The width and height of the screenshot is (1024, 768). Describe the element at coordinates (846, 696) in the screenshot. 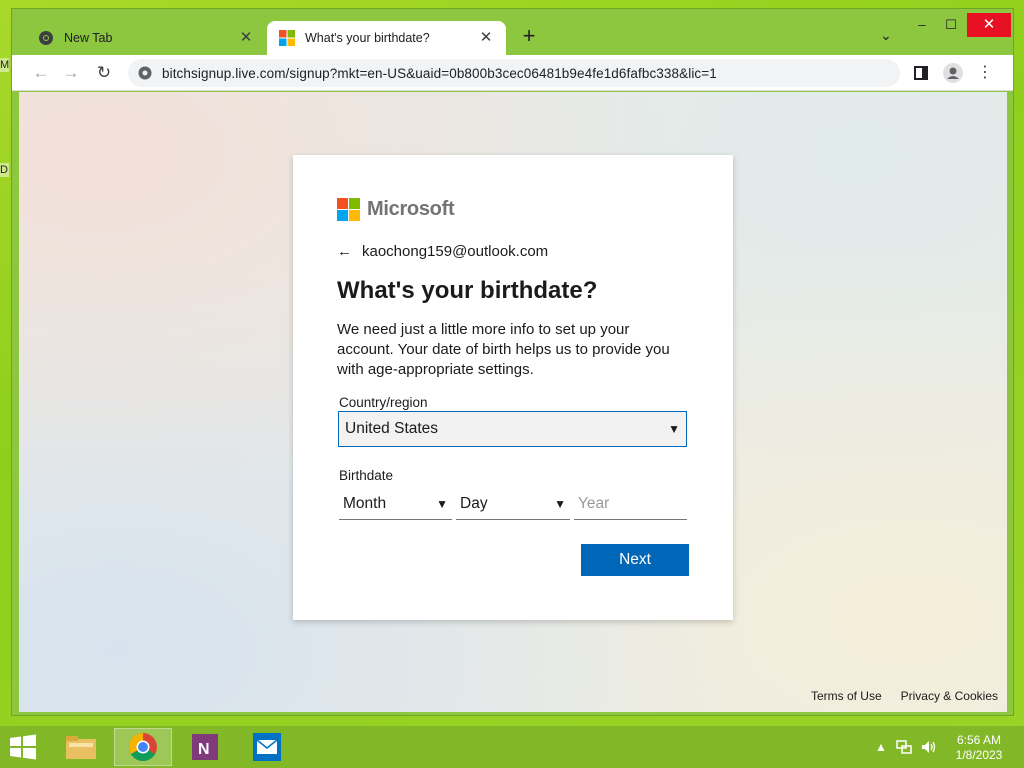

I see `terms-link: Terms of Use` at that location.